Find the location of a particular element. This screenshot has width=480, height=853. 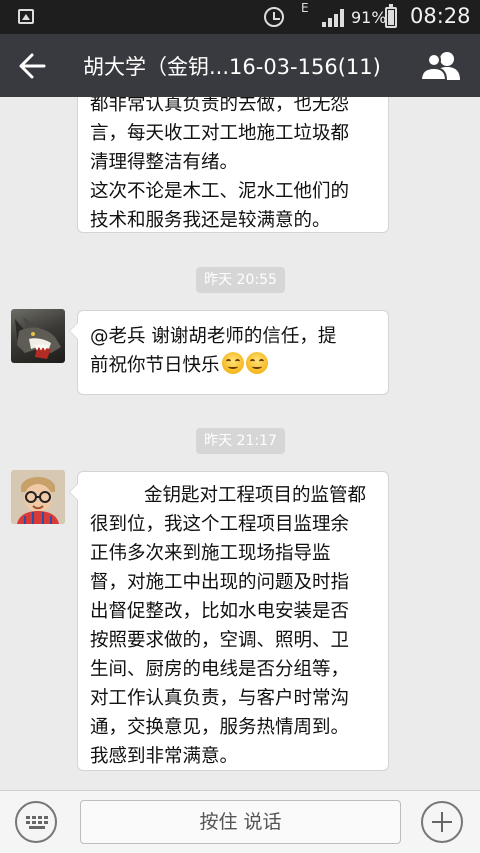

arrow-left-icon is located at coordinates (32, 66).